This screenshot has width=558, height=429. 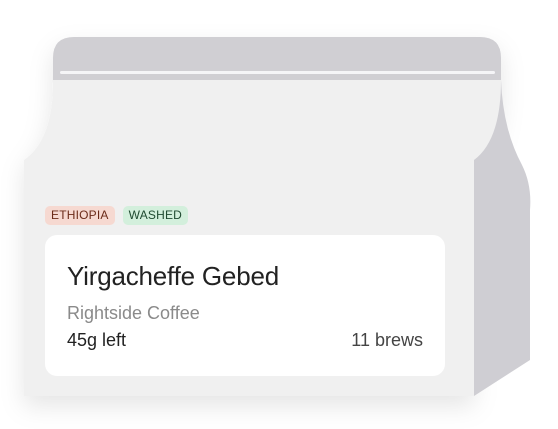 I want to click on bean-tags: ETHIOPIA WASHED, so click(x=117, y=215).